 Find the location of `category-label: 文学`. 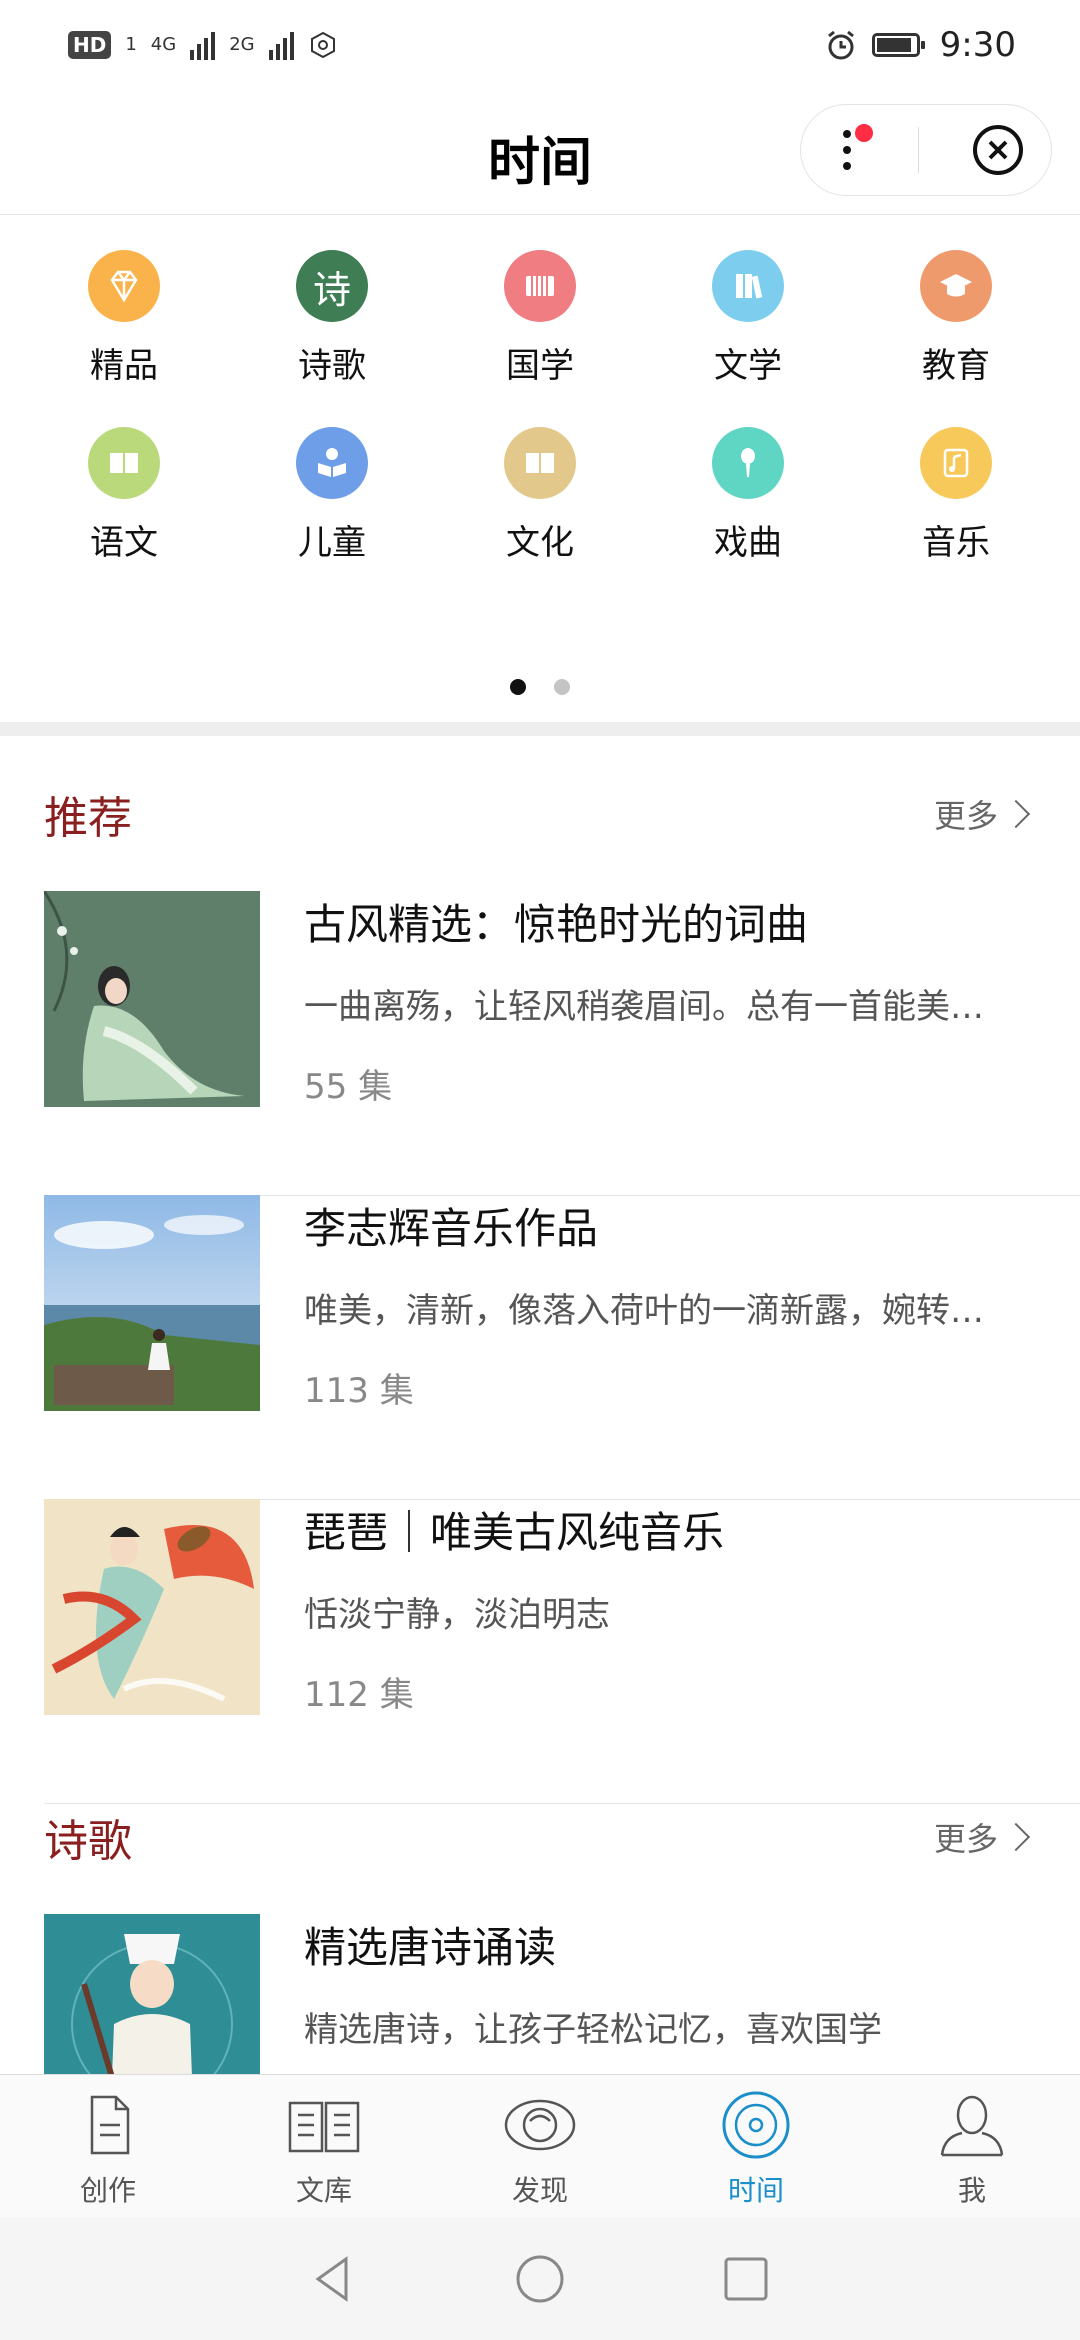

category-label: 文学 is located at coordinates (748, 366).